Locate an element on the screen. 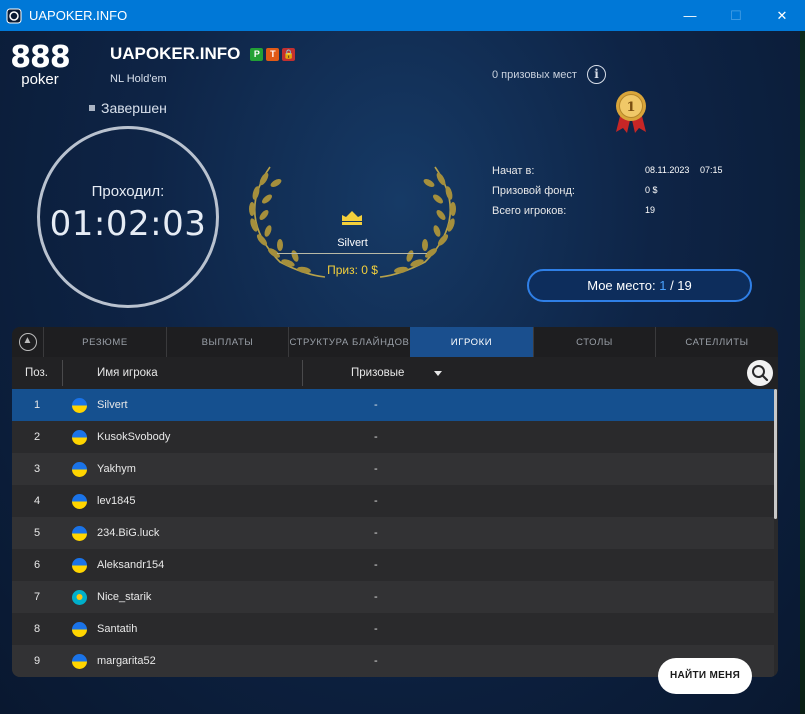 The height and width of the screenshot is (714, 805). game-type: NL Hold'em is located at coordinates (138, 79).